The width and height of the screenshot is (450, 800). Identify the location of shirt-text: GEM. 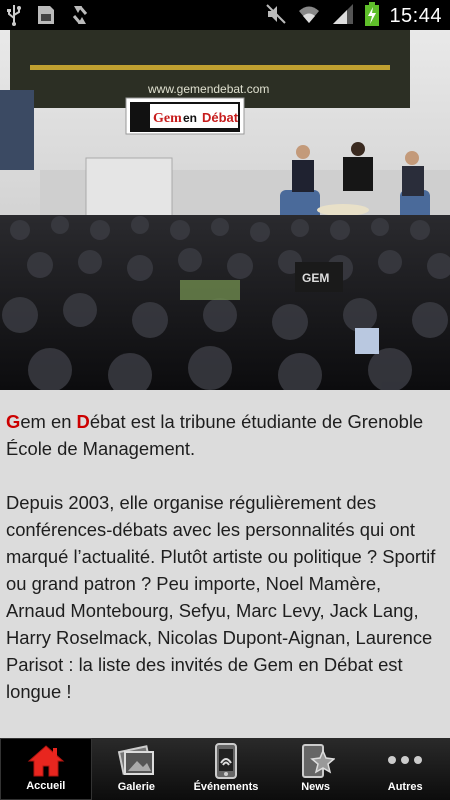
(315, 278).